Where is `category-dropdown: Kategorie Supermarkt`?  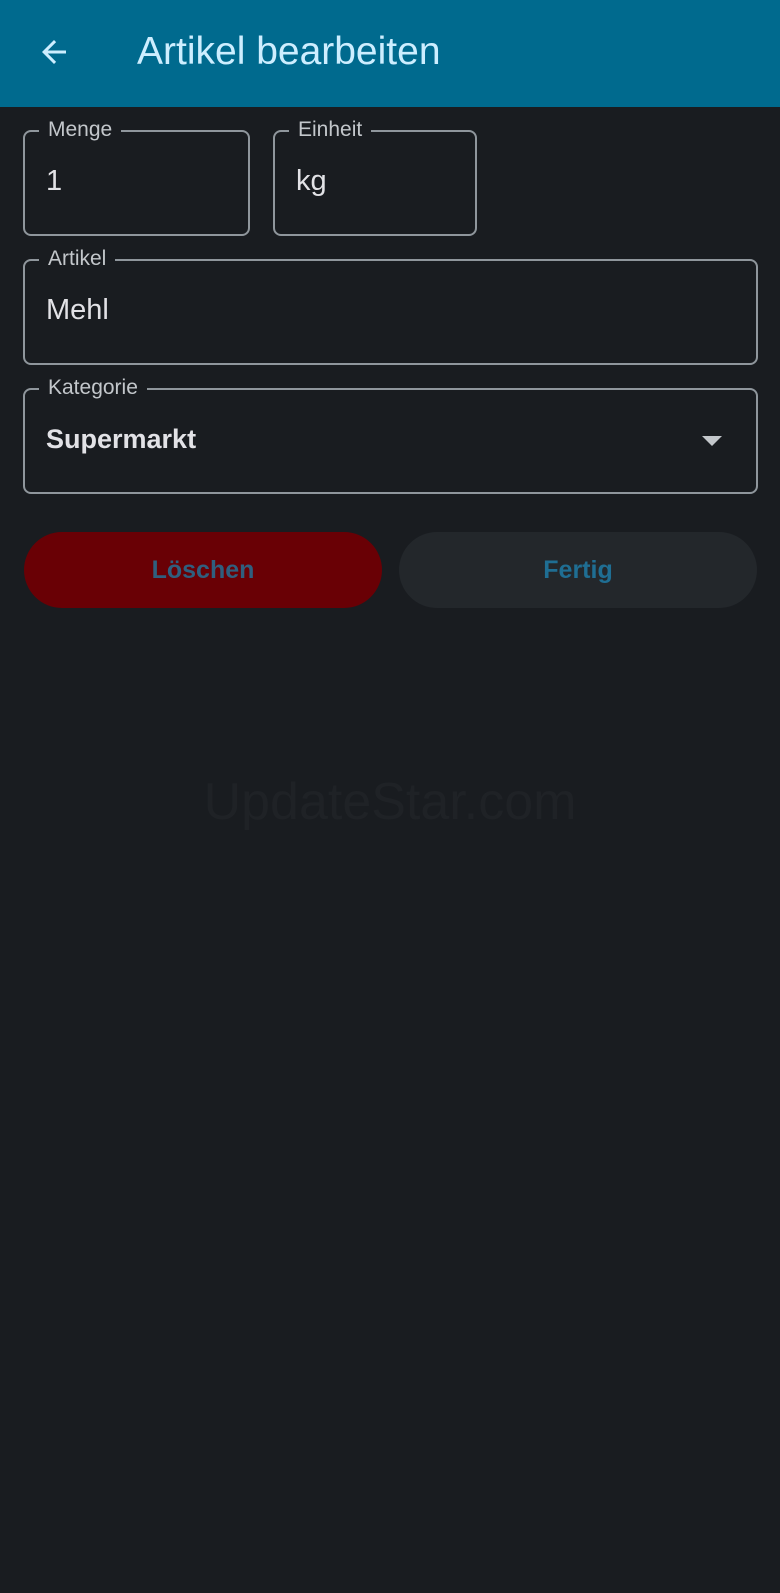 category-dropdown: Kategorie Supermarkt is located at coordinates (390, 434).